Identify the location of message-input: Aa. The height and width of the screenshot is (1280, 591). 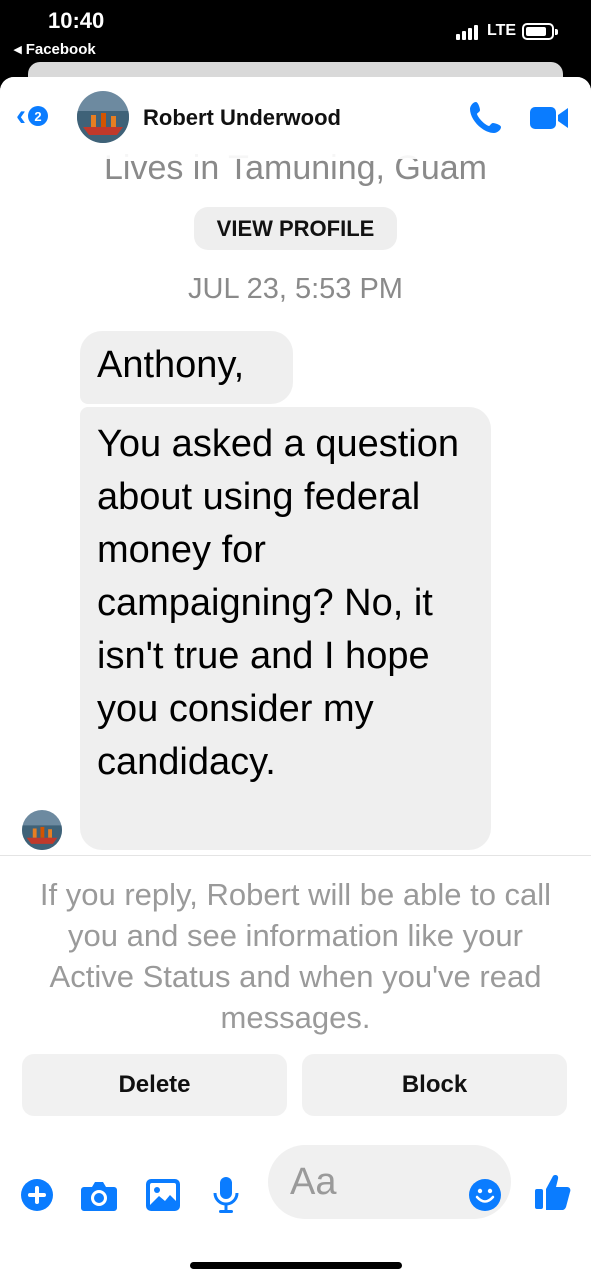
(389, 1182).